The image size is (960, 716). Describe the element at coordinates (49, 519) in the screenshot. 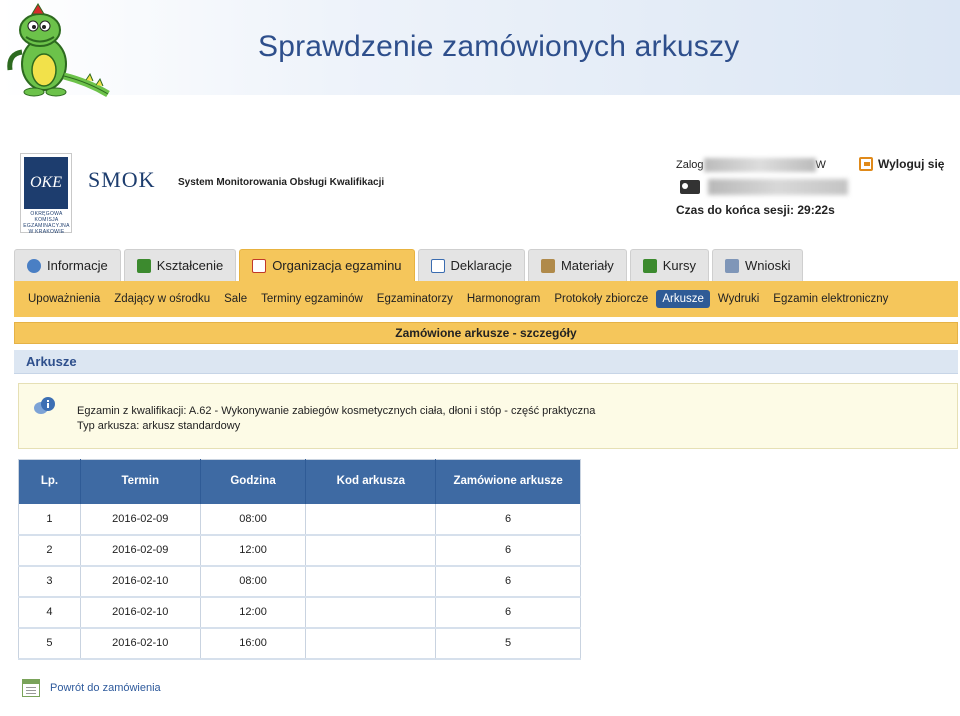

I see `cell-lp: 1` at that location.